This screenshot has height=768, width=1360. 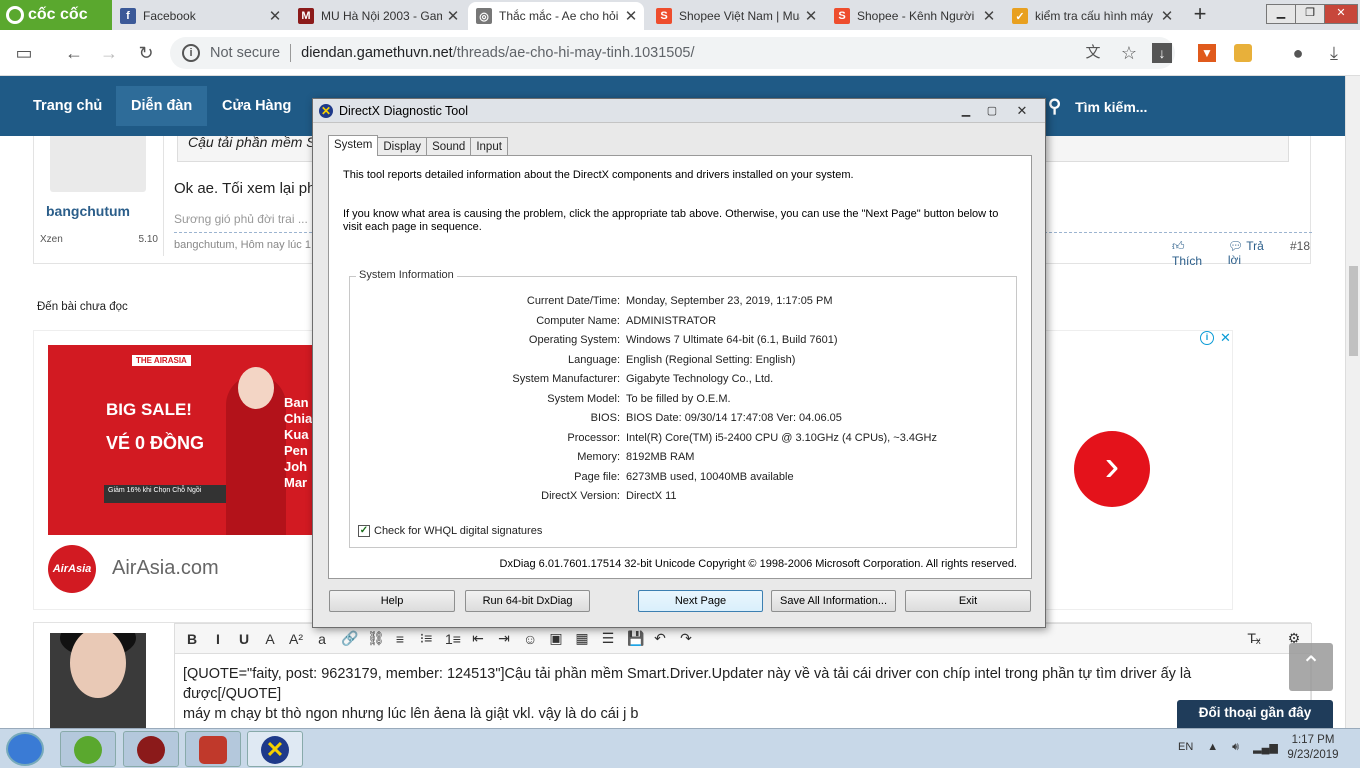 What do you see at coordinates (275, 749) in the screenshot?
I see `taskbar-dxdiag: ✕` at bounding box center [275, 749].